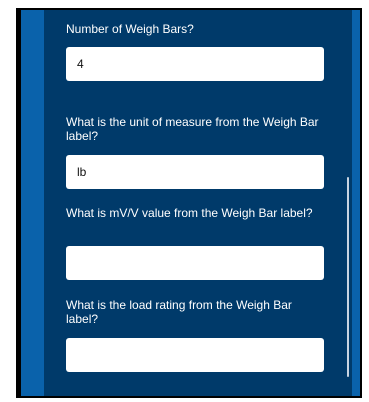 This screenshot has height=402, width=369. What do you see at coordinates (195, 64) in the screenshot?
I see `weigh-bars-count-input` at bounding box center [195, 64].